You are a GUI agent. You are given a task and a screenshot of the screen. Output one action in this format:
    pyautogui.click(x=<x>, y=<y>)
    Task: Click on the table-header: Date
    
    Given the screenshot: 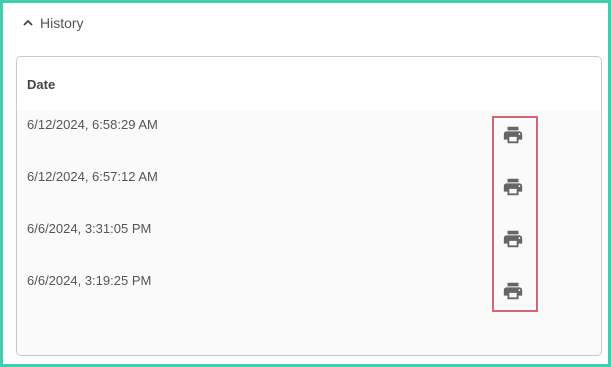 What is the action you would take?
    pyautogui.click(x=309, y=84)
    